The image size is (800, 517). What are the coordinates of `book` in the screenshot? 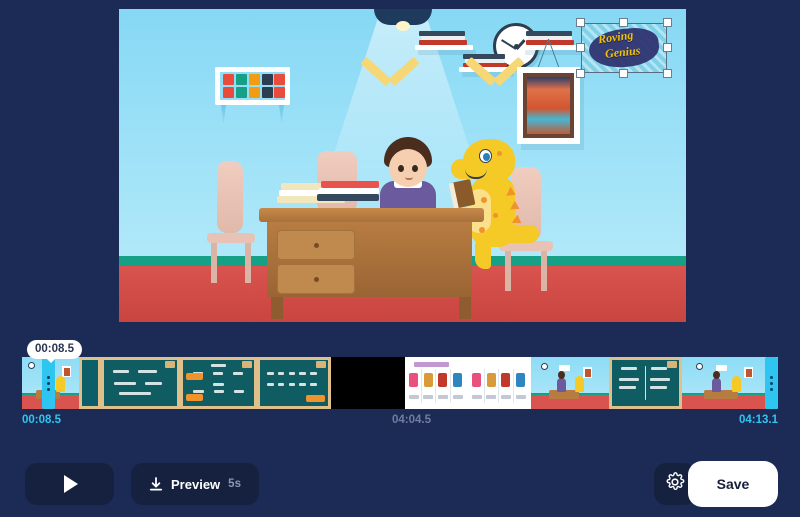 It's located at (443, 42).